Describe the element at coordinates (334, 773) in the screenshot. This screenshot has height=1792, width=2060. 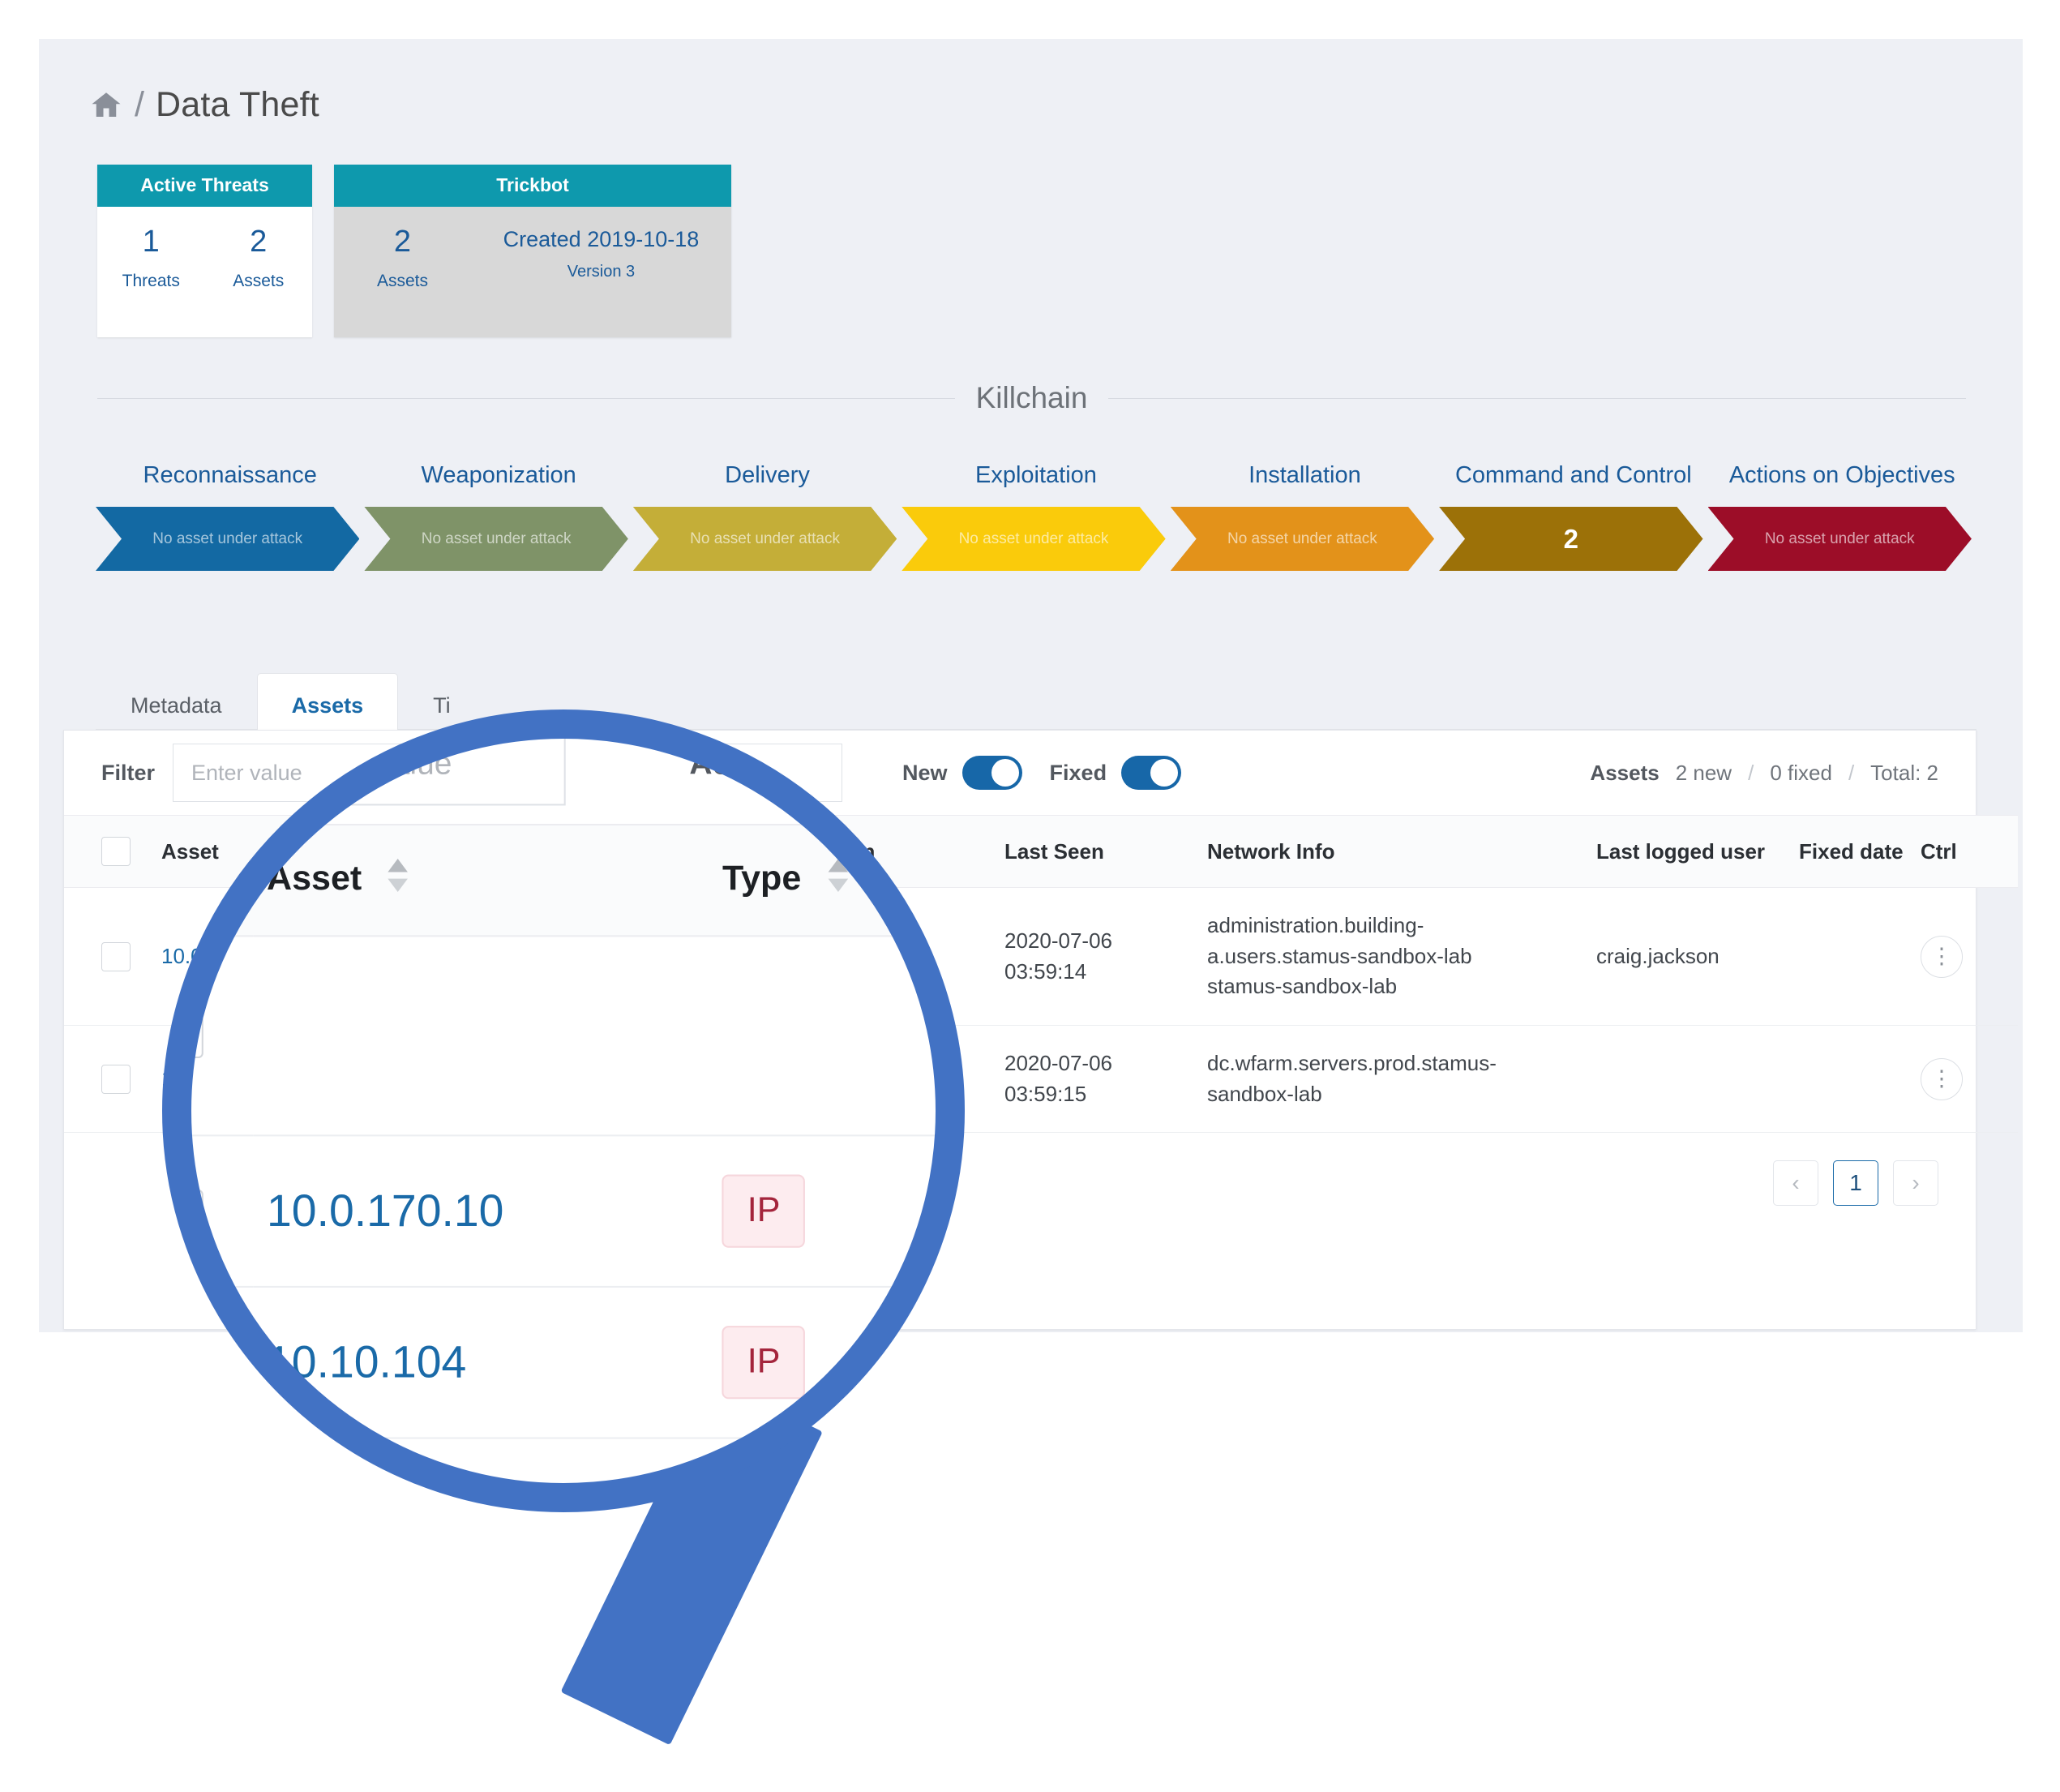
I see `filter-input: Enter value` at that location.